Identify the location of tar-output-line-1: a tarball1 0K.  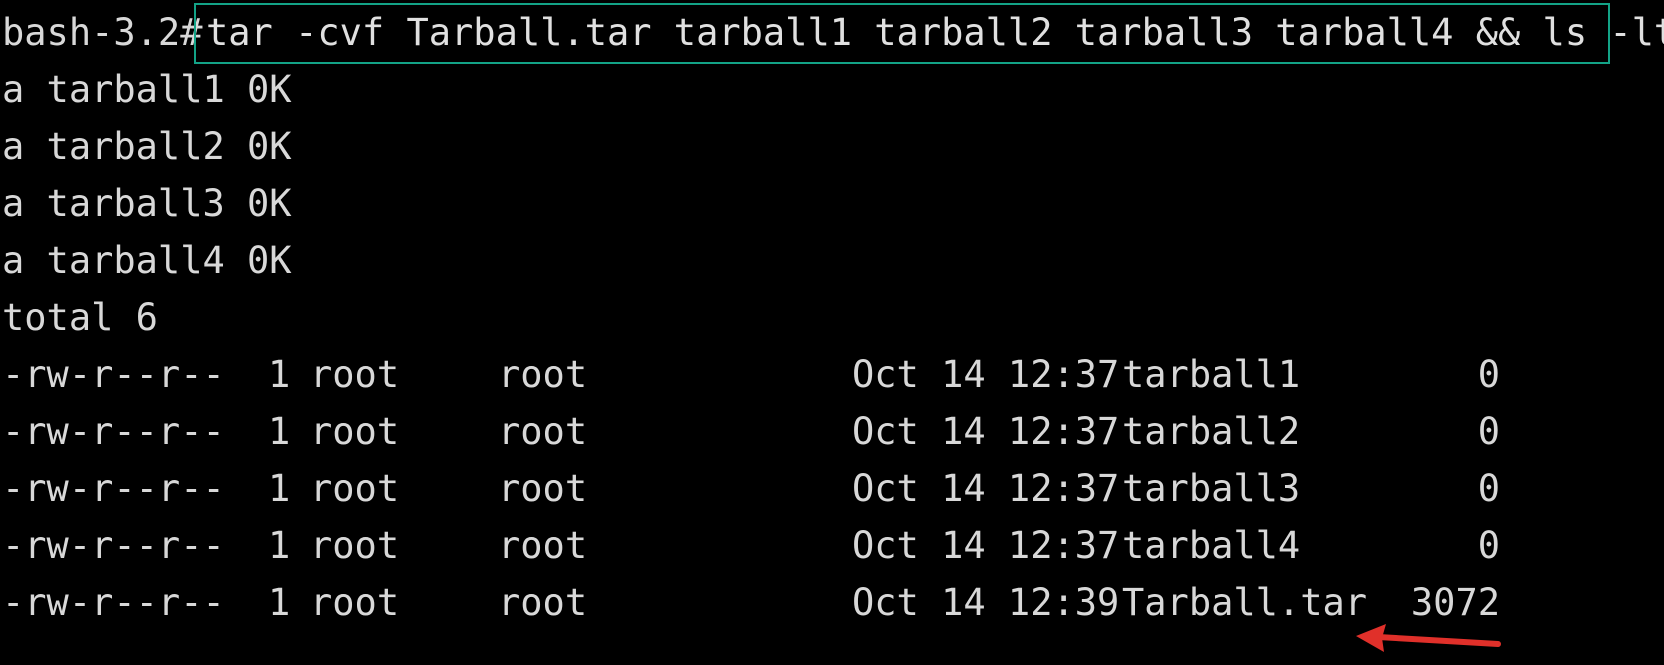
(147, 89).